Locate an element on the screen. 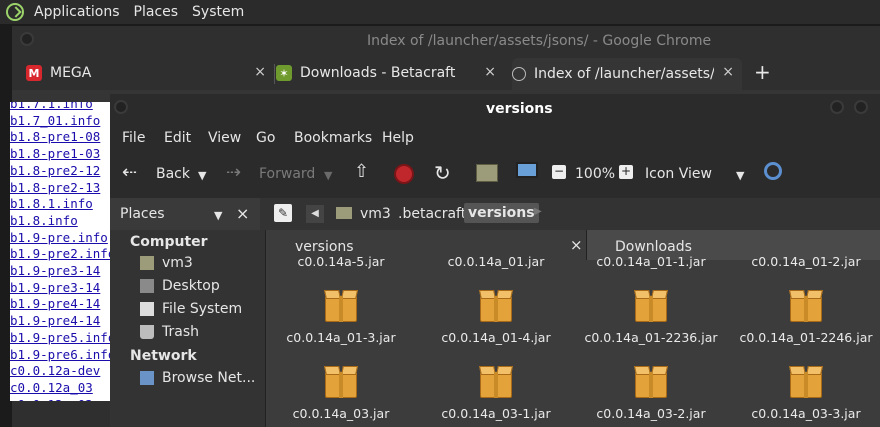  view-mode-select: Icon View is located at coordinates (678, 174).